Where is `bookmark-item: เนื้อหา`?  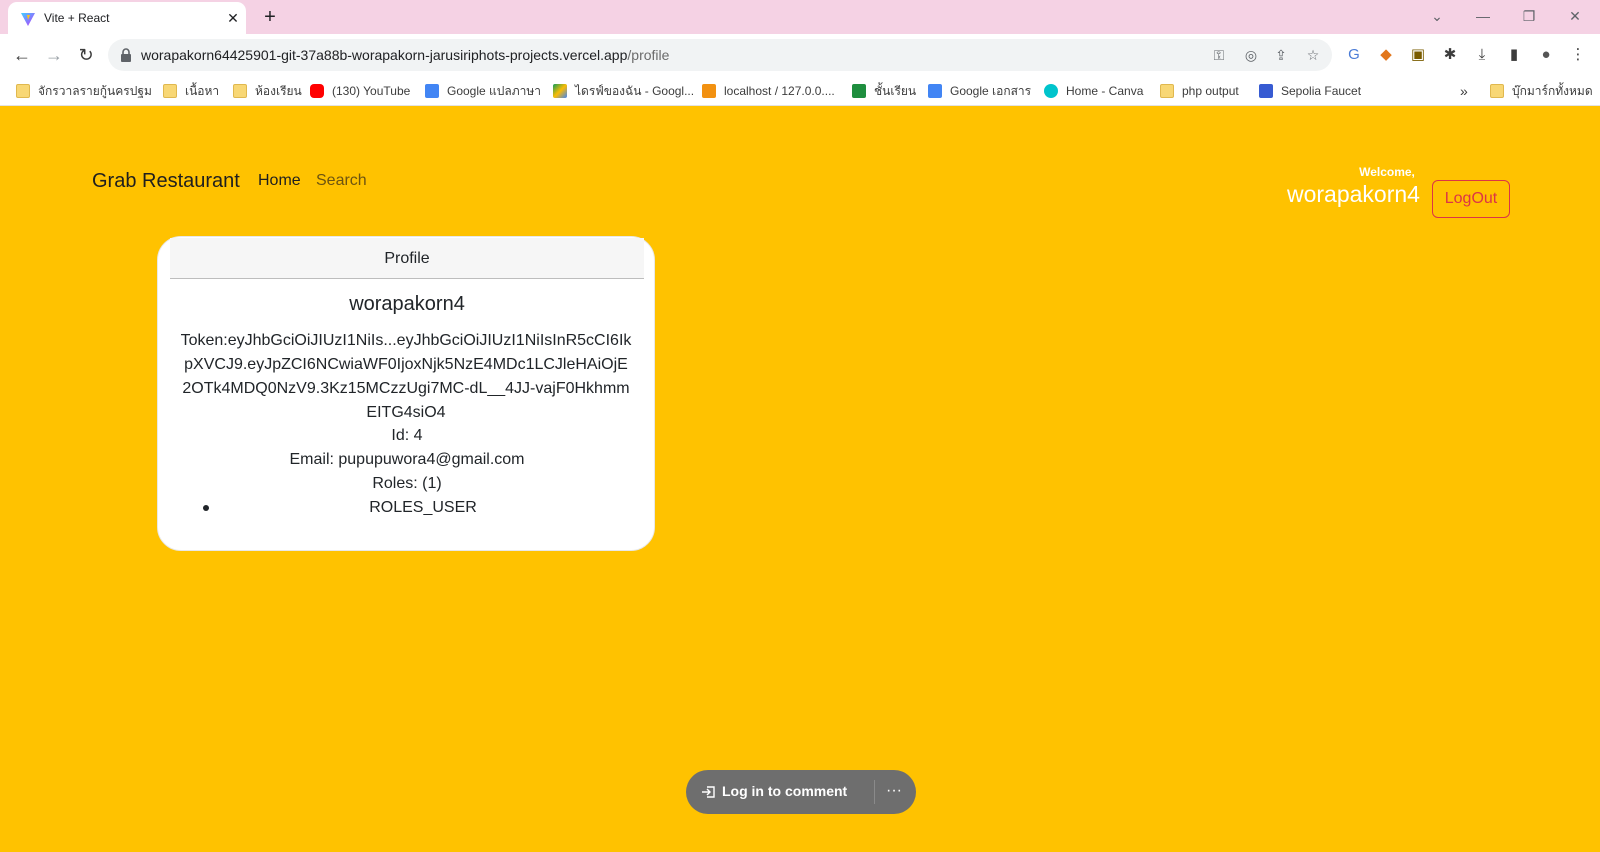 bookmark-item: เนื้อหา is located at coordinates (191, 91).